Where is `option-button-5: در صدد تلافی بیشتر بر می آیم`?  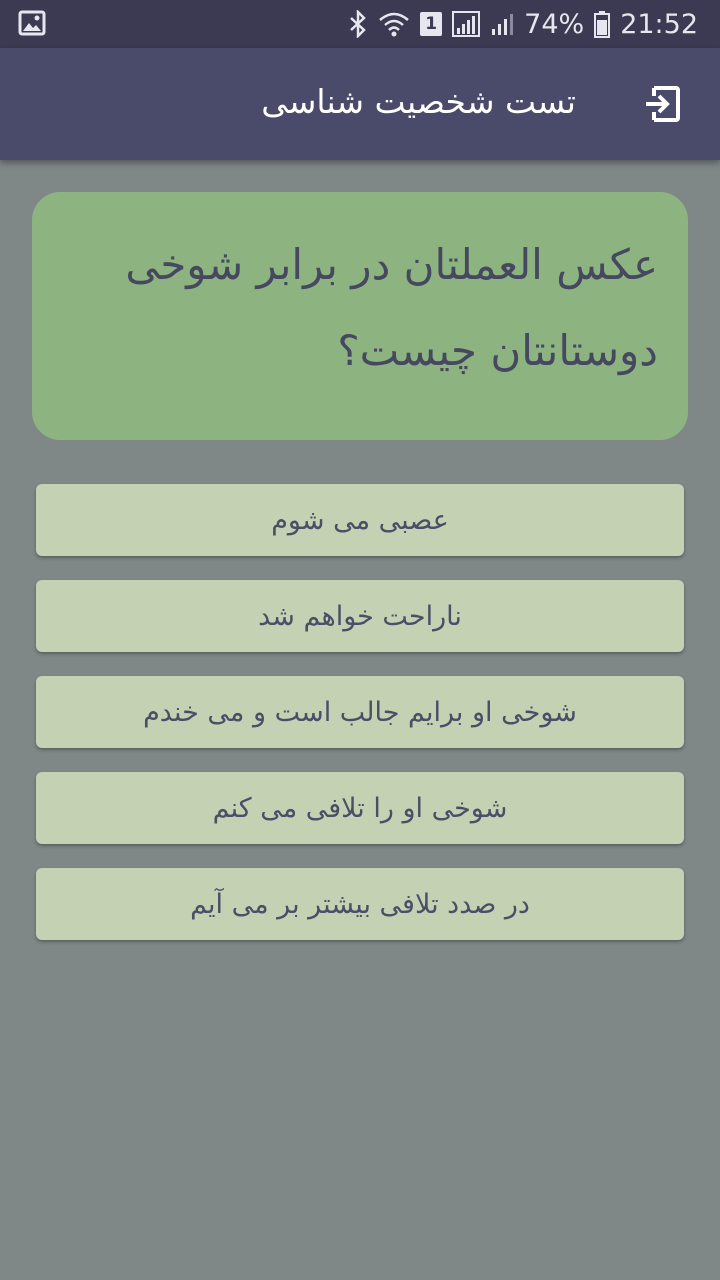 option-button-5: در صدد تلافی بیشتر بر می آیم is located at coordinates (360, 904).